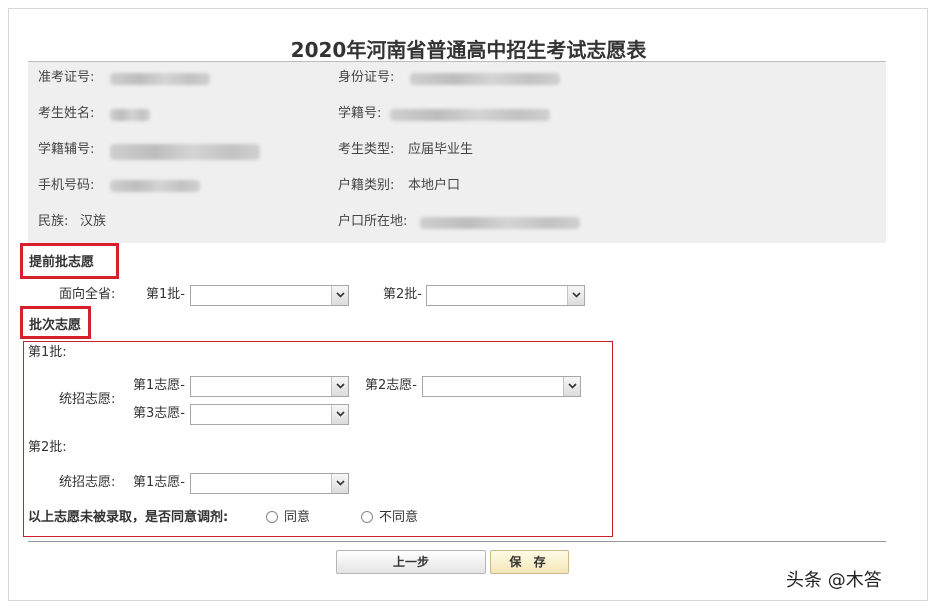 The image size is (937, 609). Describe the element at coordinates (47, 447) in the screenshot. I see `batch2-label: 第2批:` at that location.